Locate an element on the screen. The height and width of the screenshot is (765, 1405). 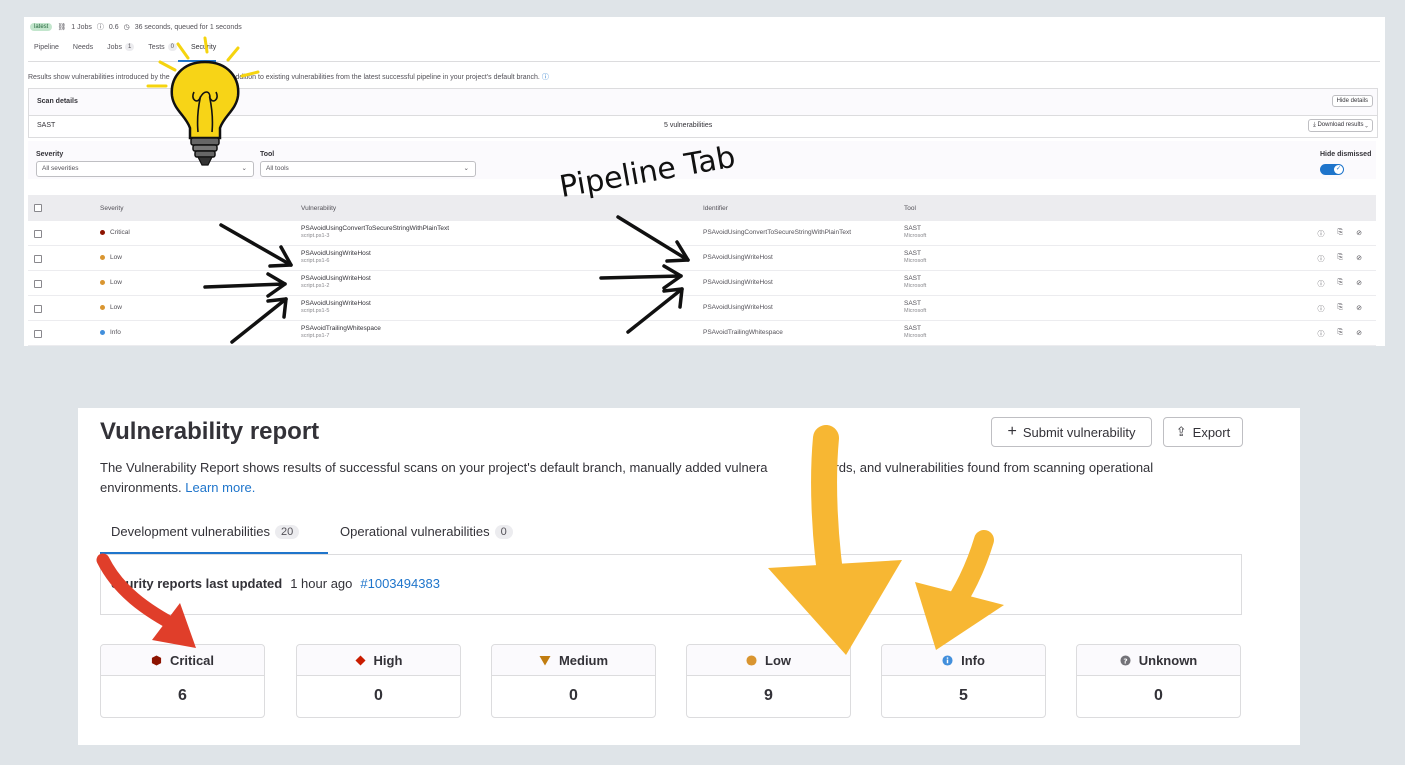
scan-details-title: Scan details is located at coordinates (57, 101).